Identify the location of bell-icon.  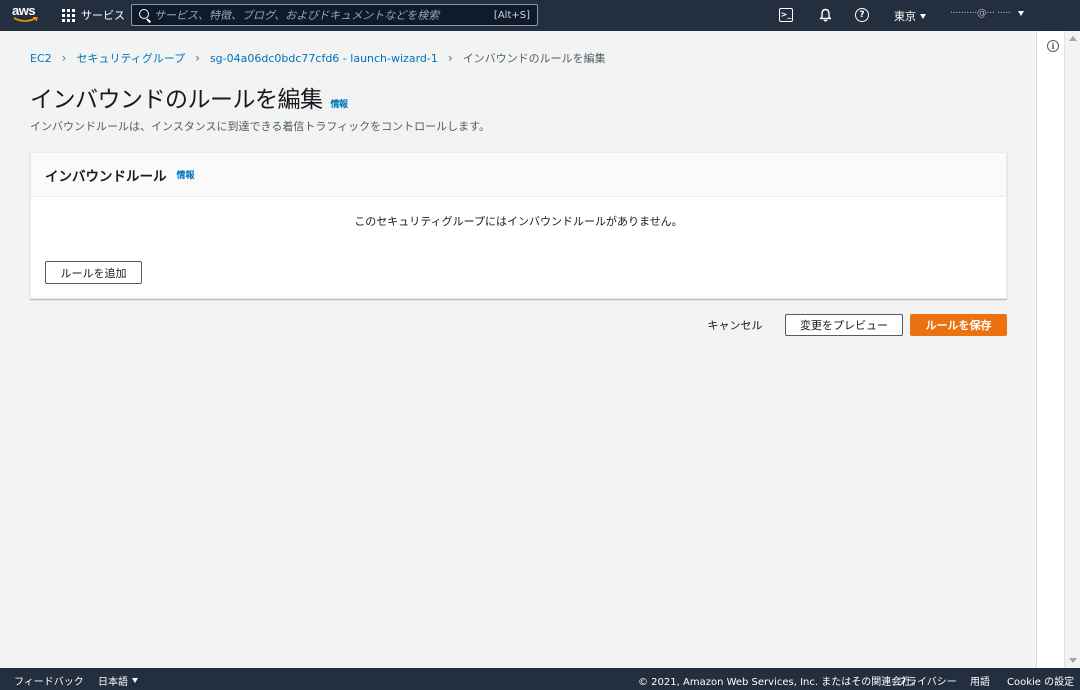
(825, 15).